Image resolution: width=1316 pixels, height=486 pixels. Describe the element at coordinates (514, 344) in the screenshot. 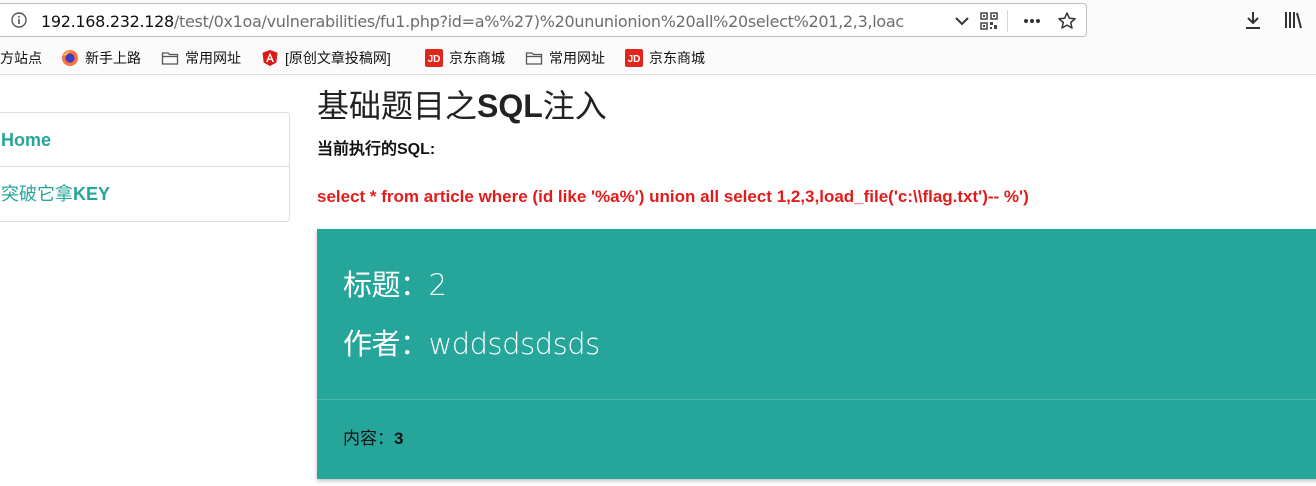

I see `author-value: wddsdsdsds` at that location.